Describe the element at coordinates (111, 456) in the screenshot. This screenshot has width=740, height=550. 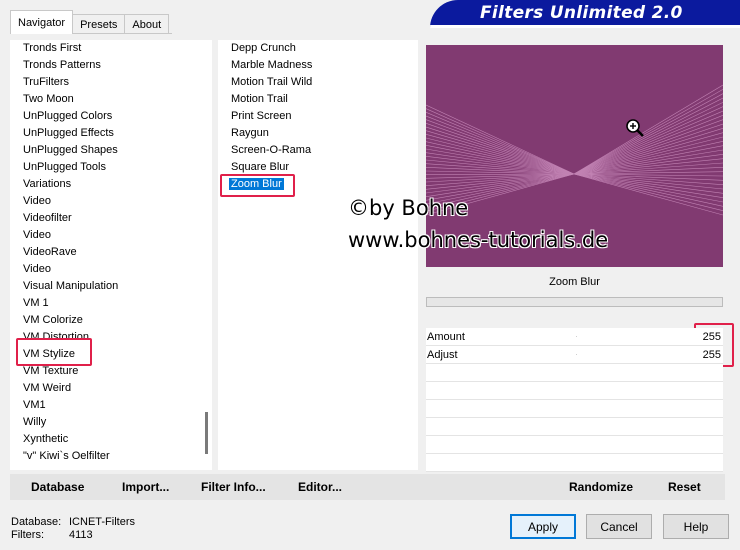
I see `category-item: "v" Kiwi`s Oelfilter` at that location.